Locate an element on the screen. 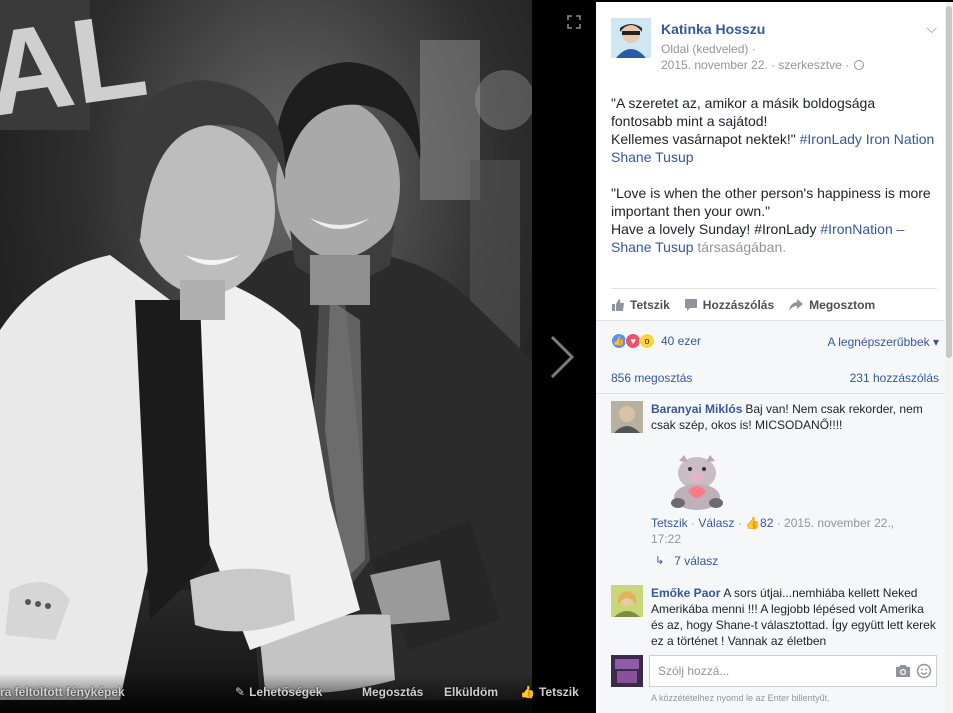 The height and width of the screenshot is (713, 953). share-icon is located at coordinates (796, 304).